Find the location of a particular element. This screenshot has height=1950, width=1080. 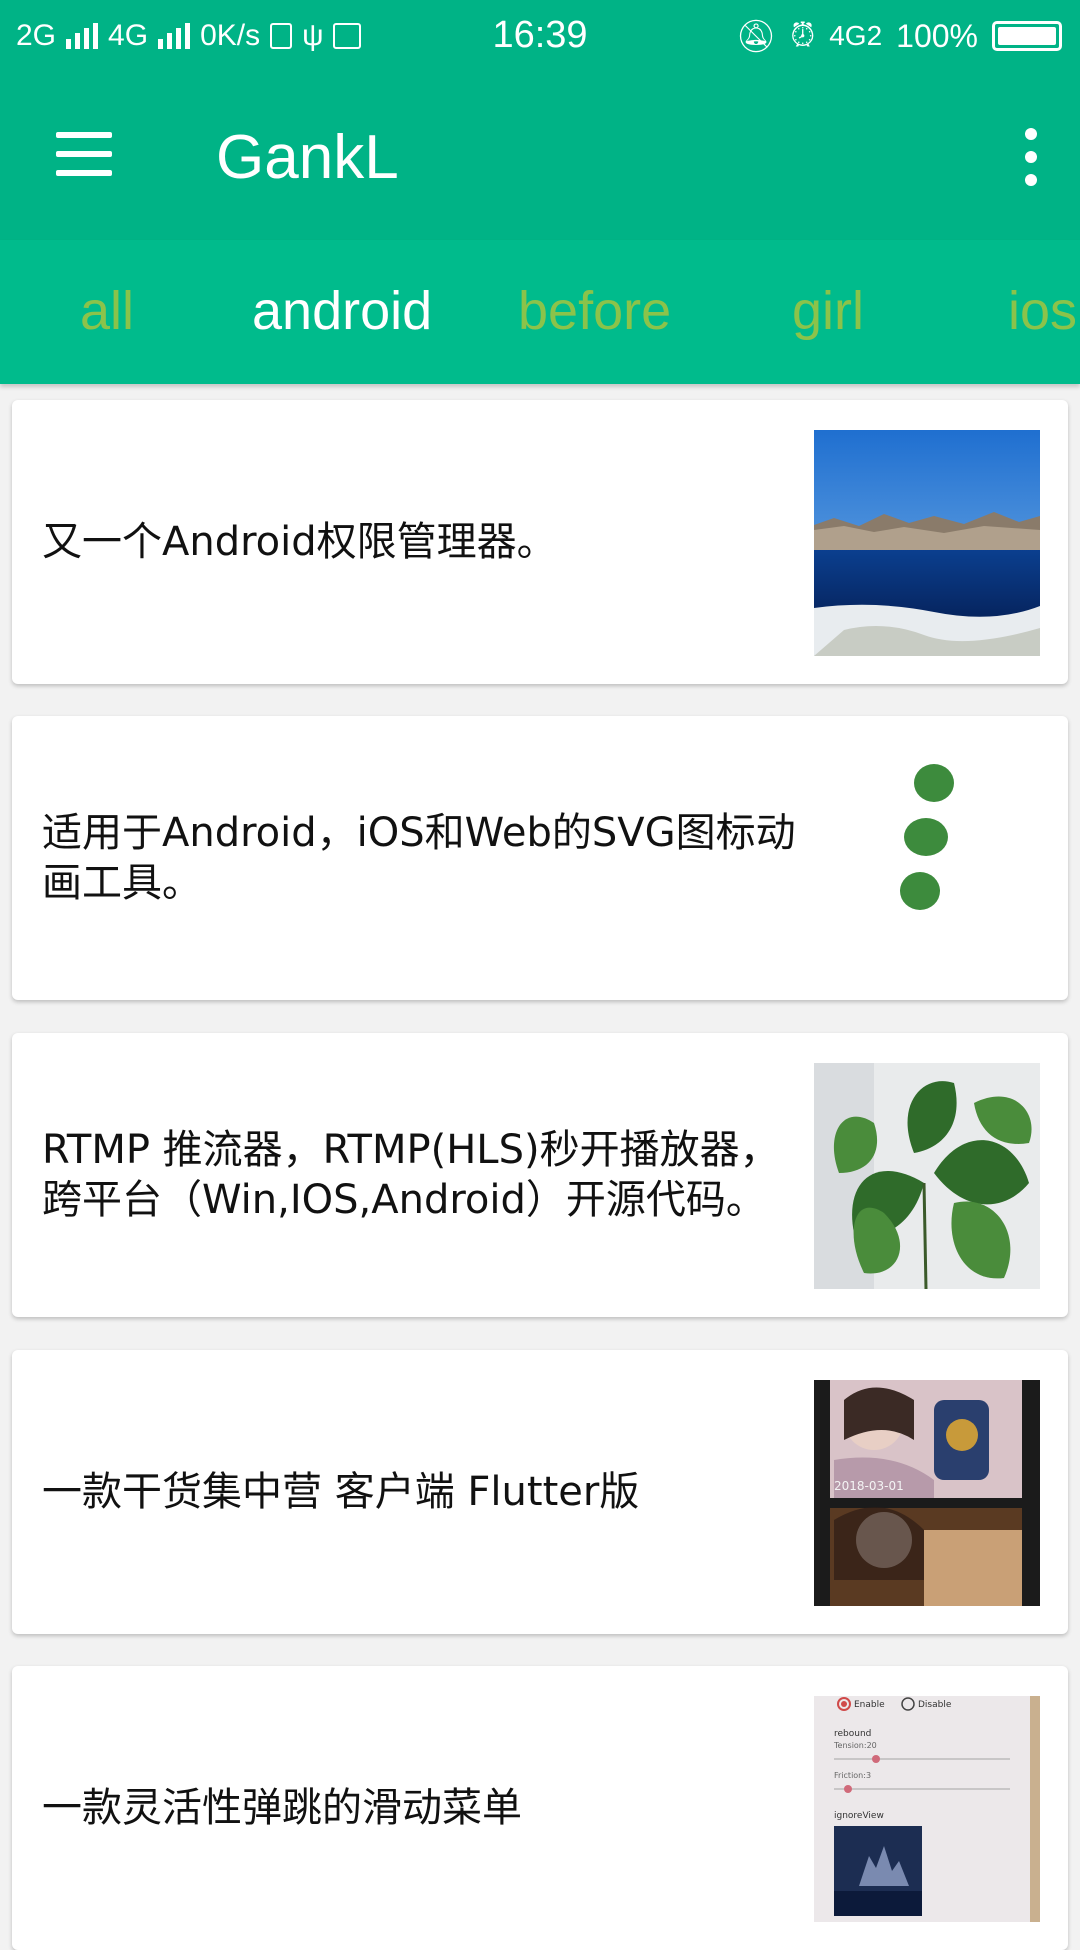

more-vert-icon is located at coordinates (1030, 157).